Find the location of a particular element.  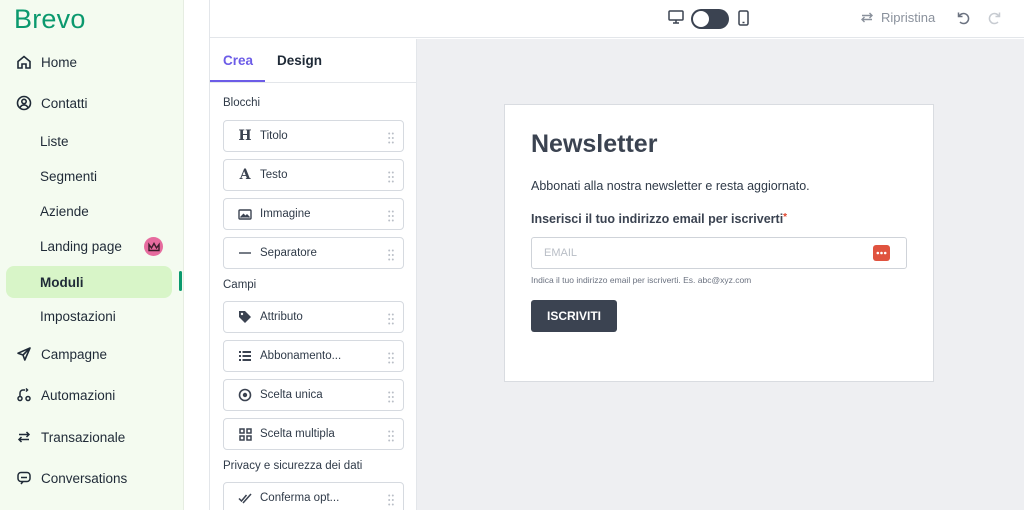

form-title: Newsletter is located at coordinates (594, 144).